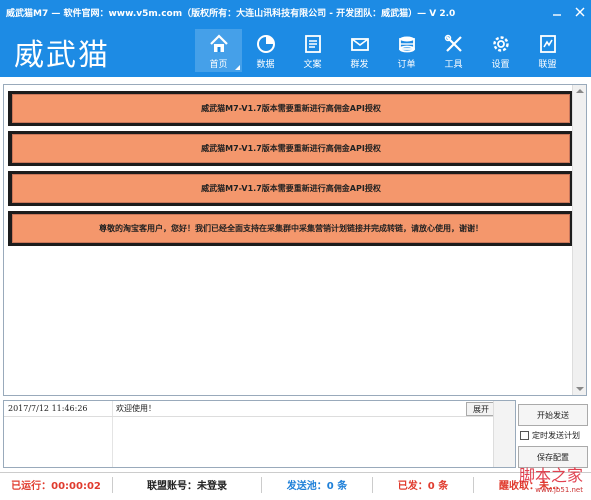 The width and height of the screenshot is (591, 500). I want to click on home-icon, so click(219, 44).